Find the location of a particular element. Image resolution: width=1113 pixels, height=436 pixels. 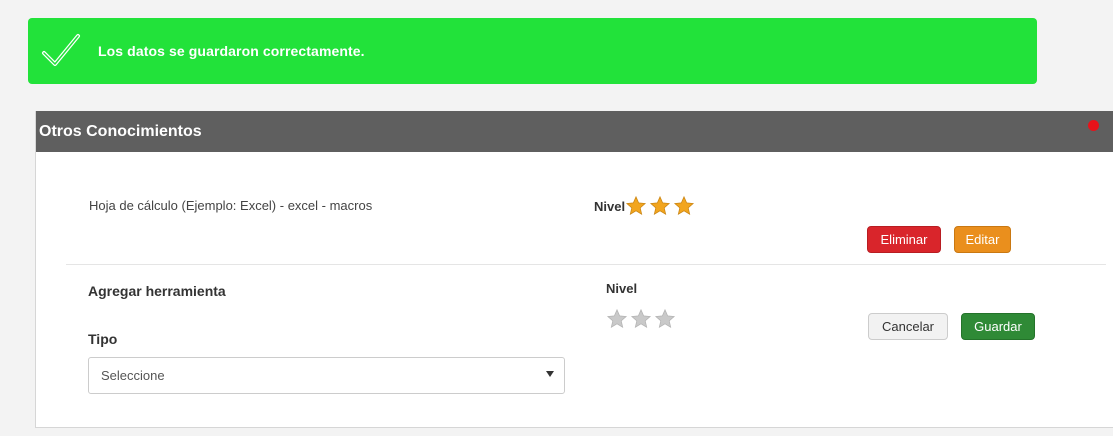

caret-down-icon is located at coordinates (550, 374).